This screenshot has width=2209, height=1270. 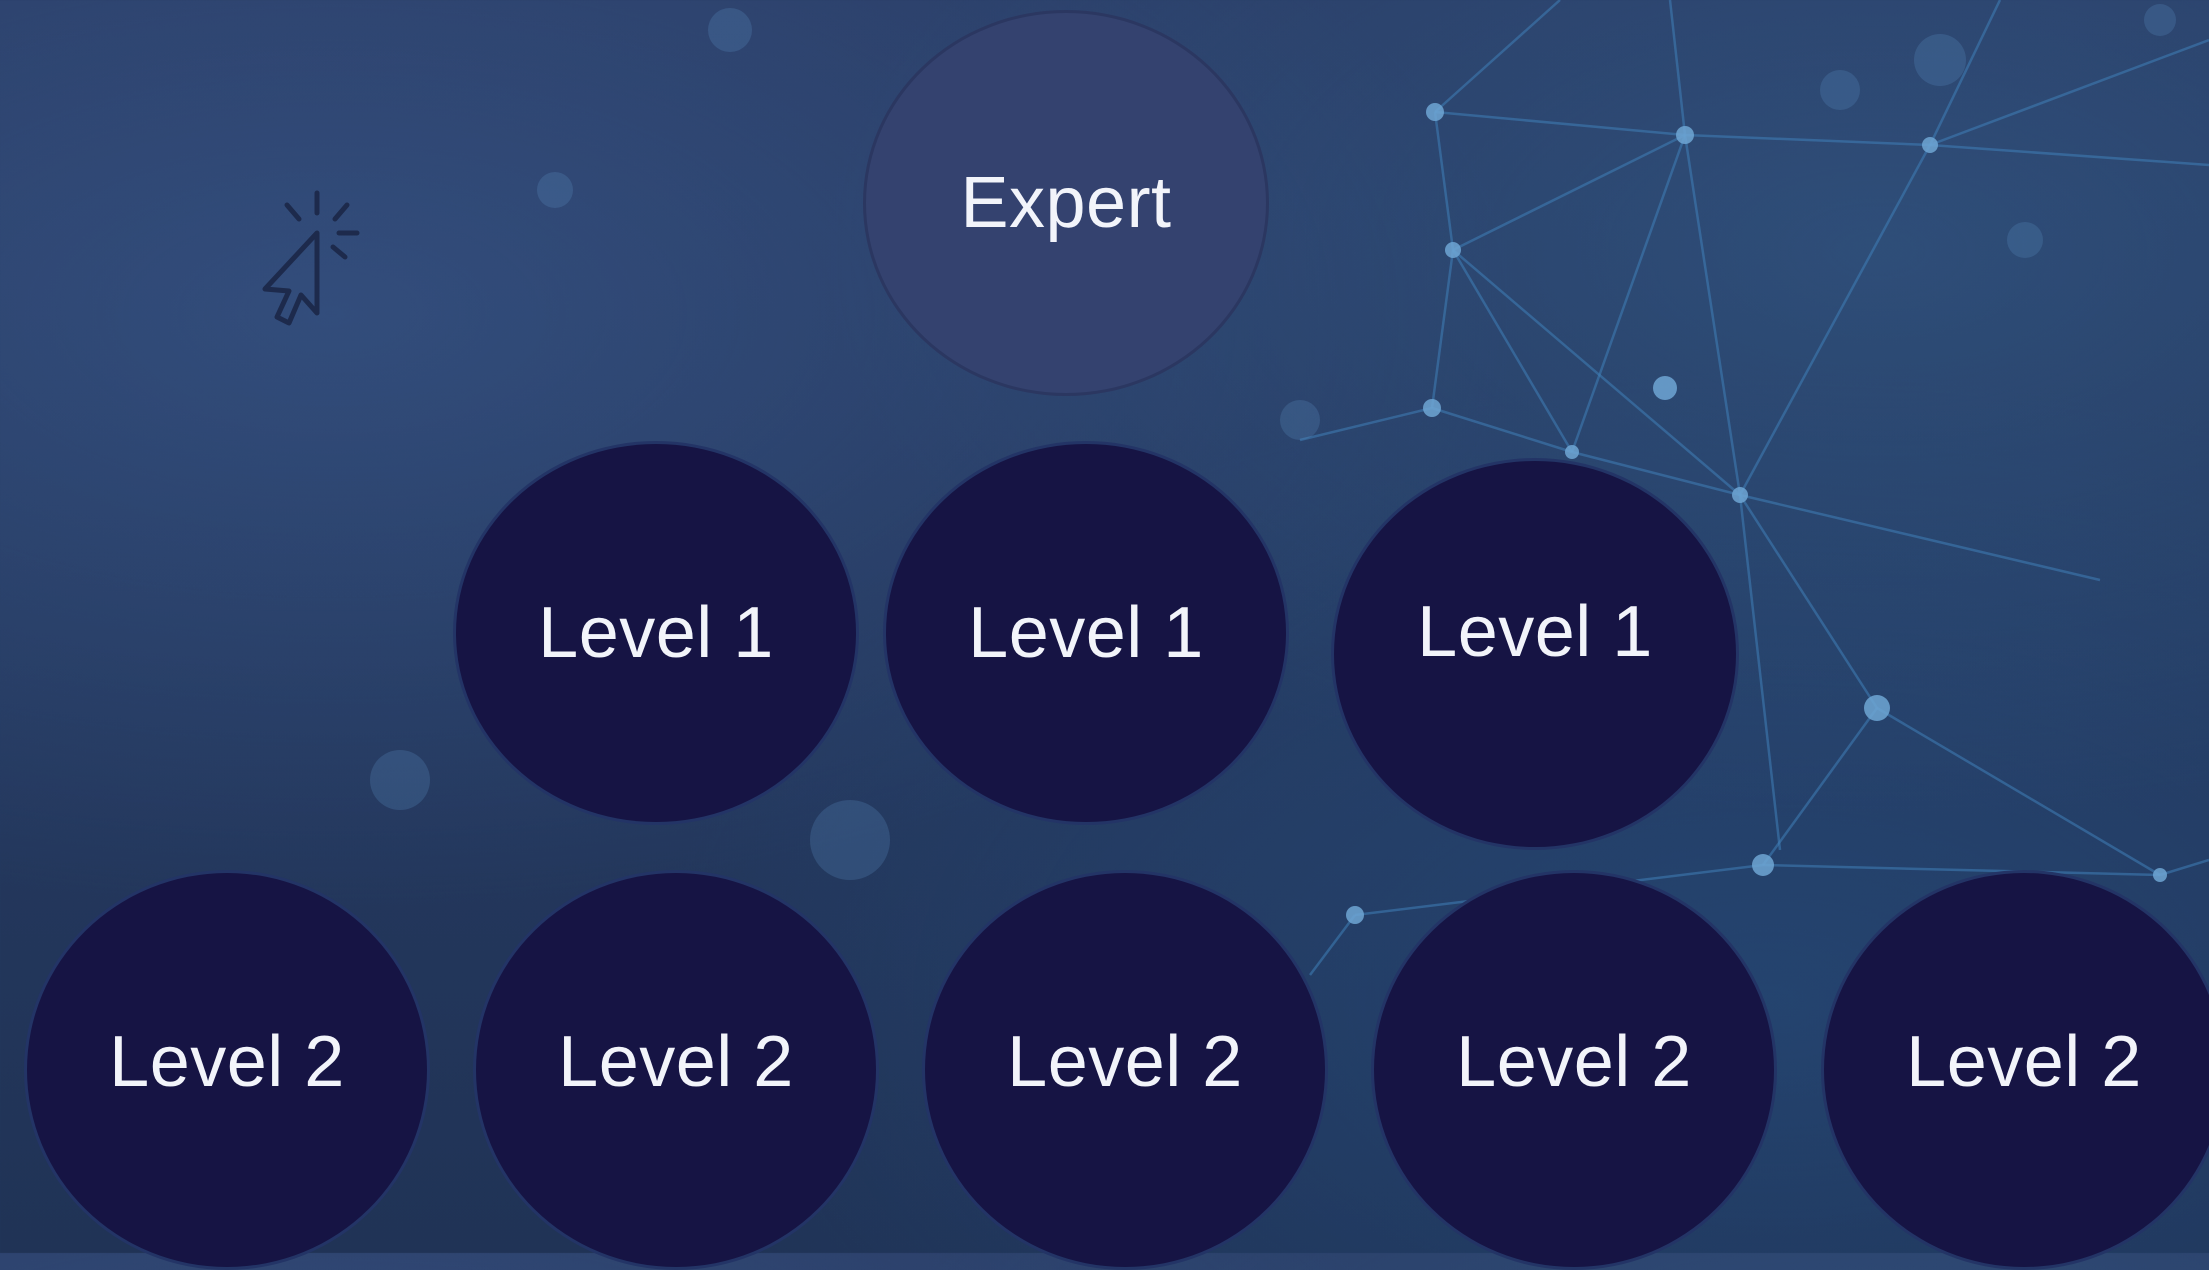 I want to click on click-cursor-icon, so click(x=311, y=258).